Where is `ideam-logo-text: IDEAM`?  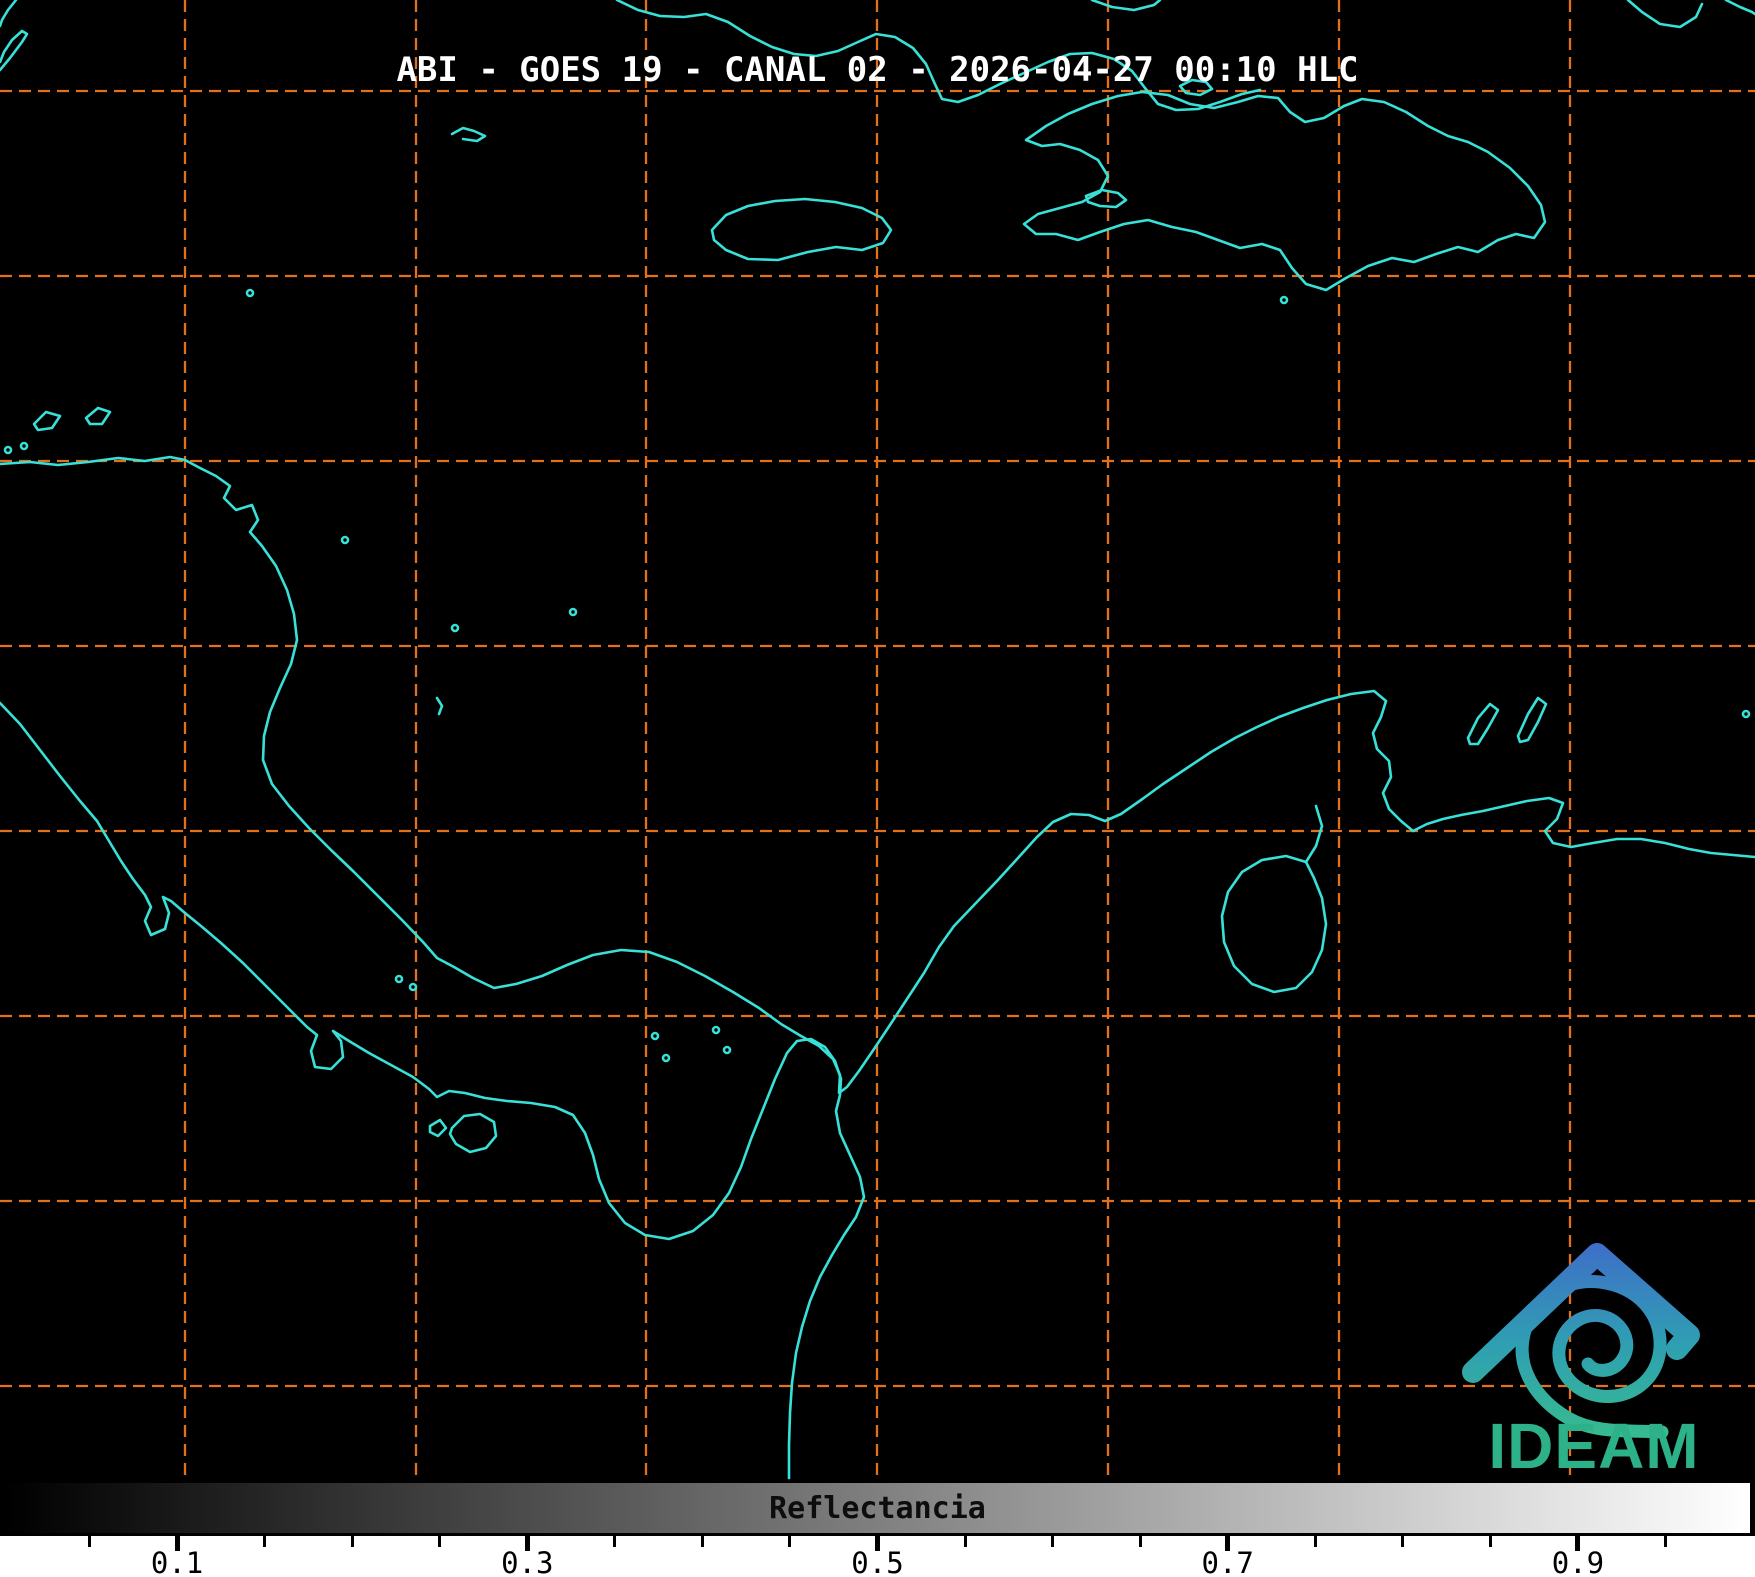 ideam-logo-text: IDEAM is located at coordinates (1593, 1446).